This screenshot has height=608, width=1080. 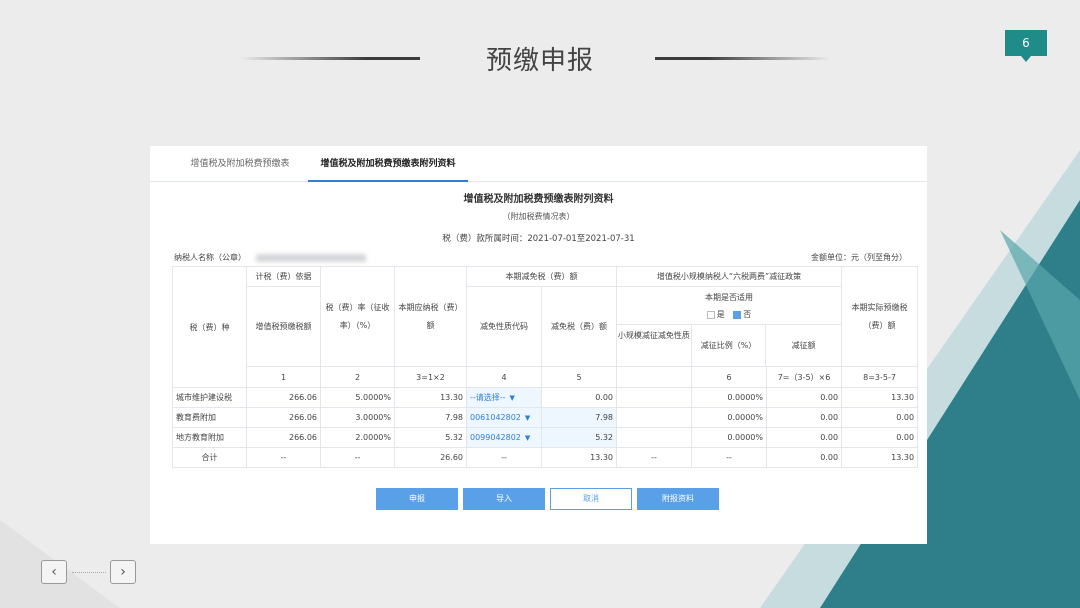 What do you see at coordinates (747, 314) in the screenshot?
I see `checkbox-no-label: 否` at bounding box center [747, 314].